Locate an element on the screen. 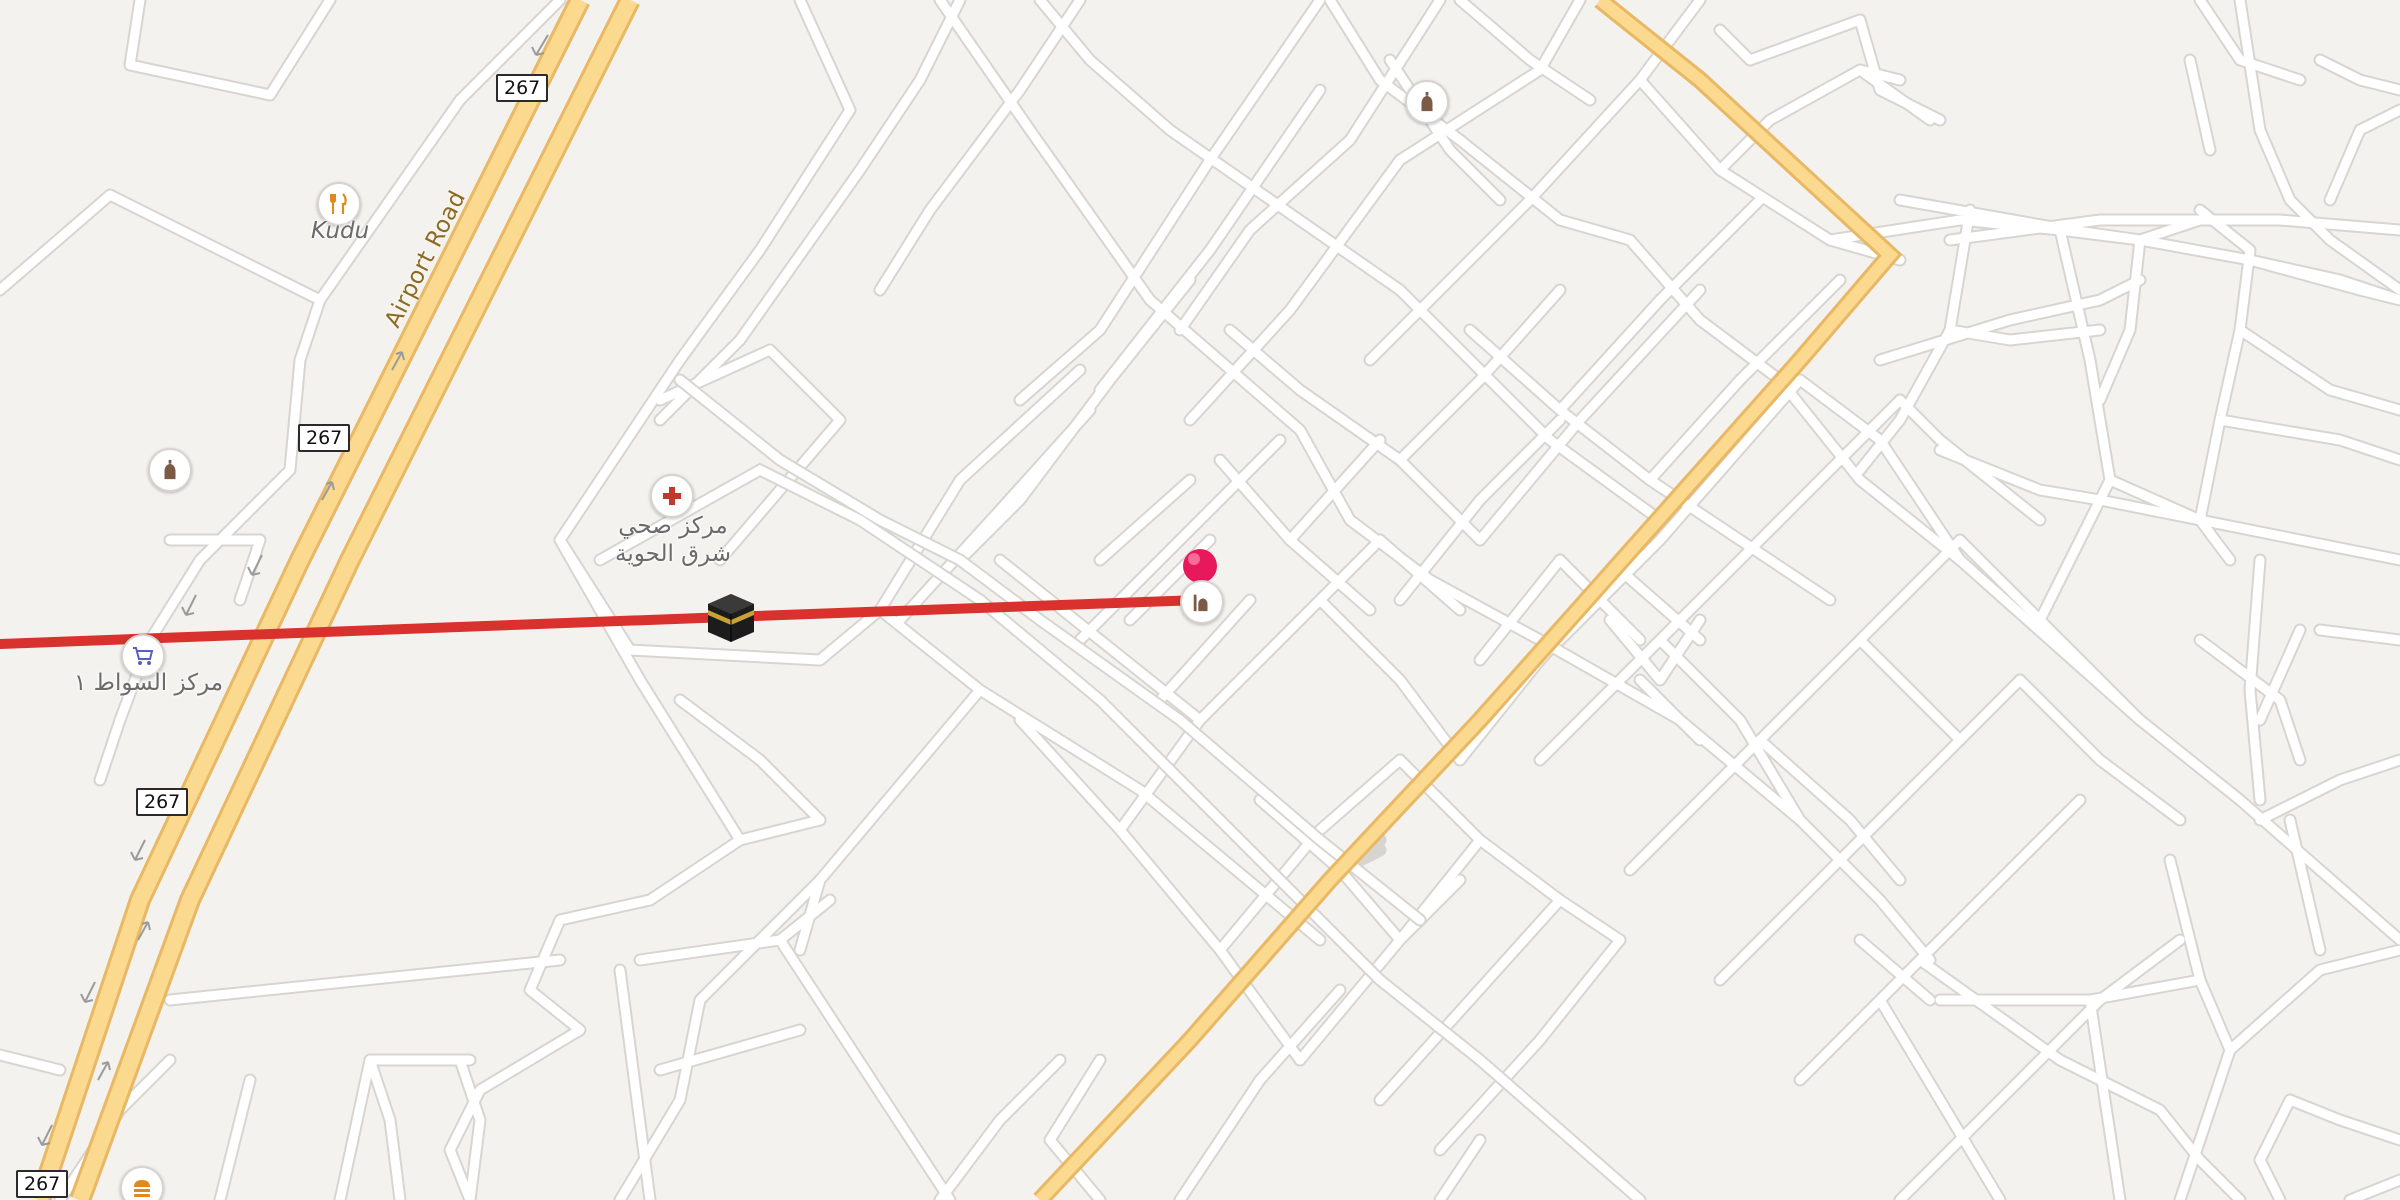 This screenshot has height=1200, width=2400. poi-label: مركز السواط ١ is located at coordinates (149, 683).